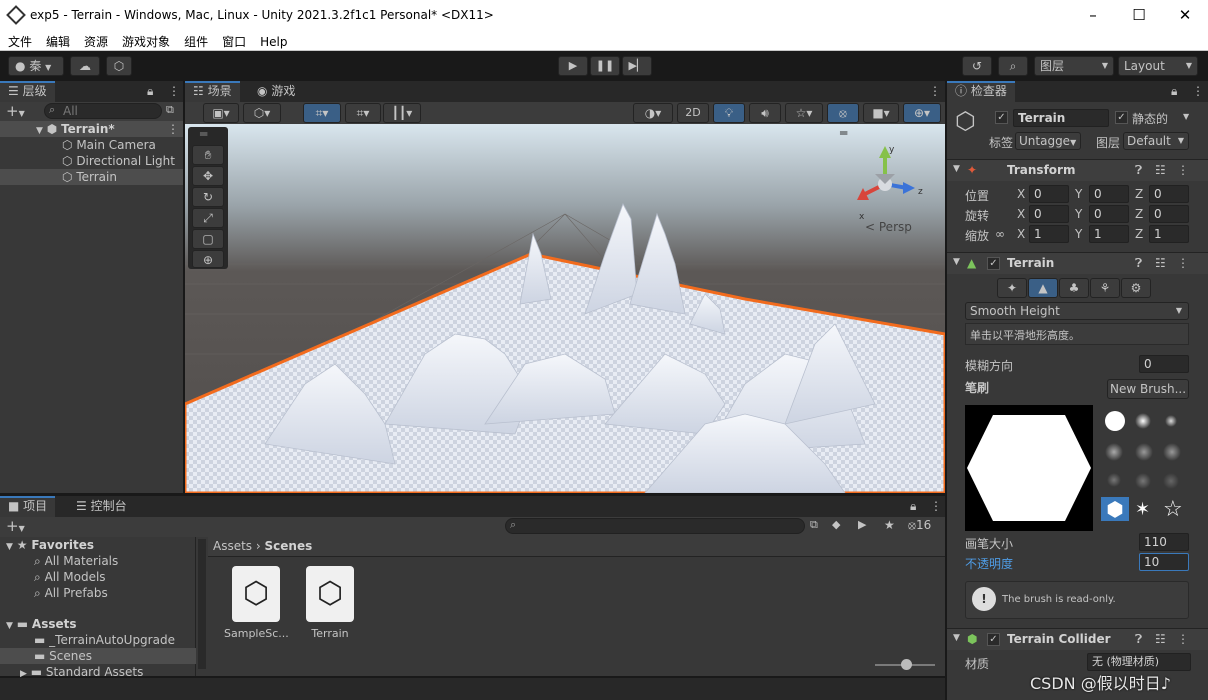 The image size is (1208, 700). What do you see at coordinates (289, 546) in the screenshot?
I see `breadcrumb-item: Scenes` at bounding box center [289, 546].